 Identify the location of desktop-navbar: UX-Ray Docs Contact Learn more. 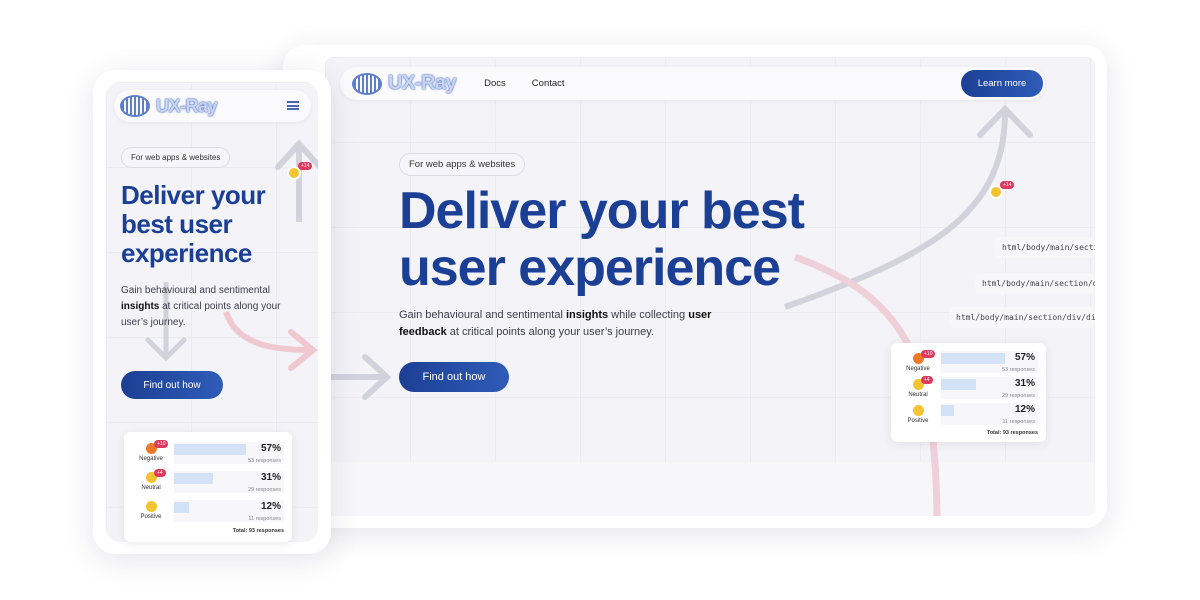
(692, 83).